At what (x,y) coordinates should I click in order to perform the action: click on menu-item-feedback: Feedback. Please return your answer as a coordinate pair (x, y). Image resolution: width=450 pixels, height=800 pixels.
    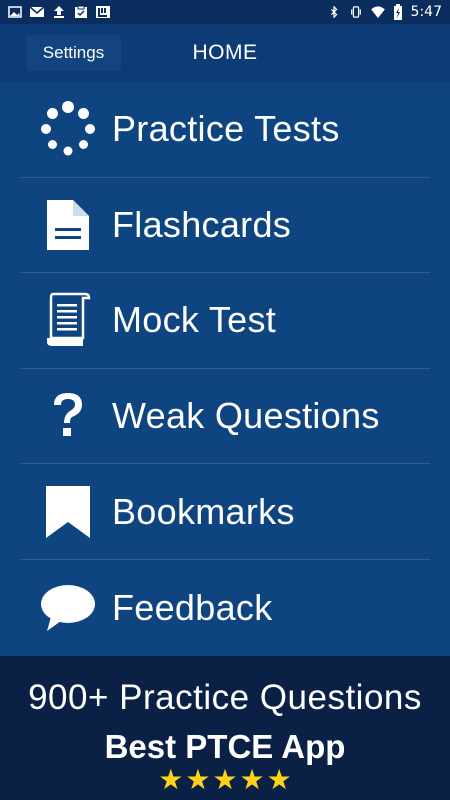
    Looking at the image, I should click on (225, 608).